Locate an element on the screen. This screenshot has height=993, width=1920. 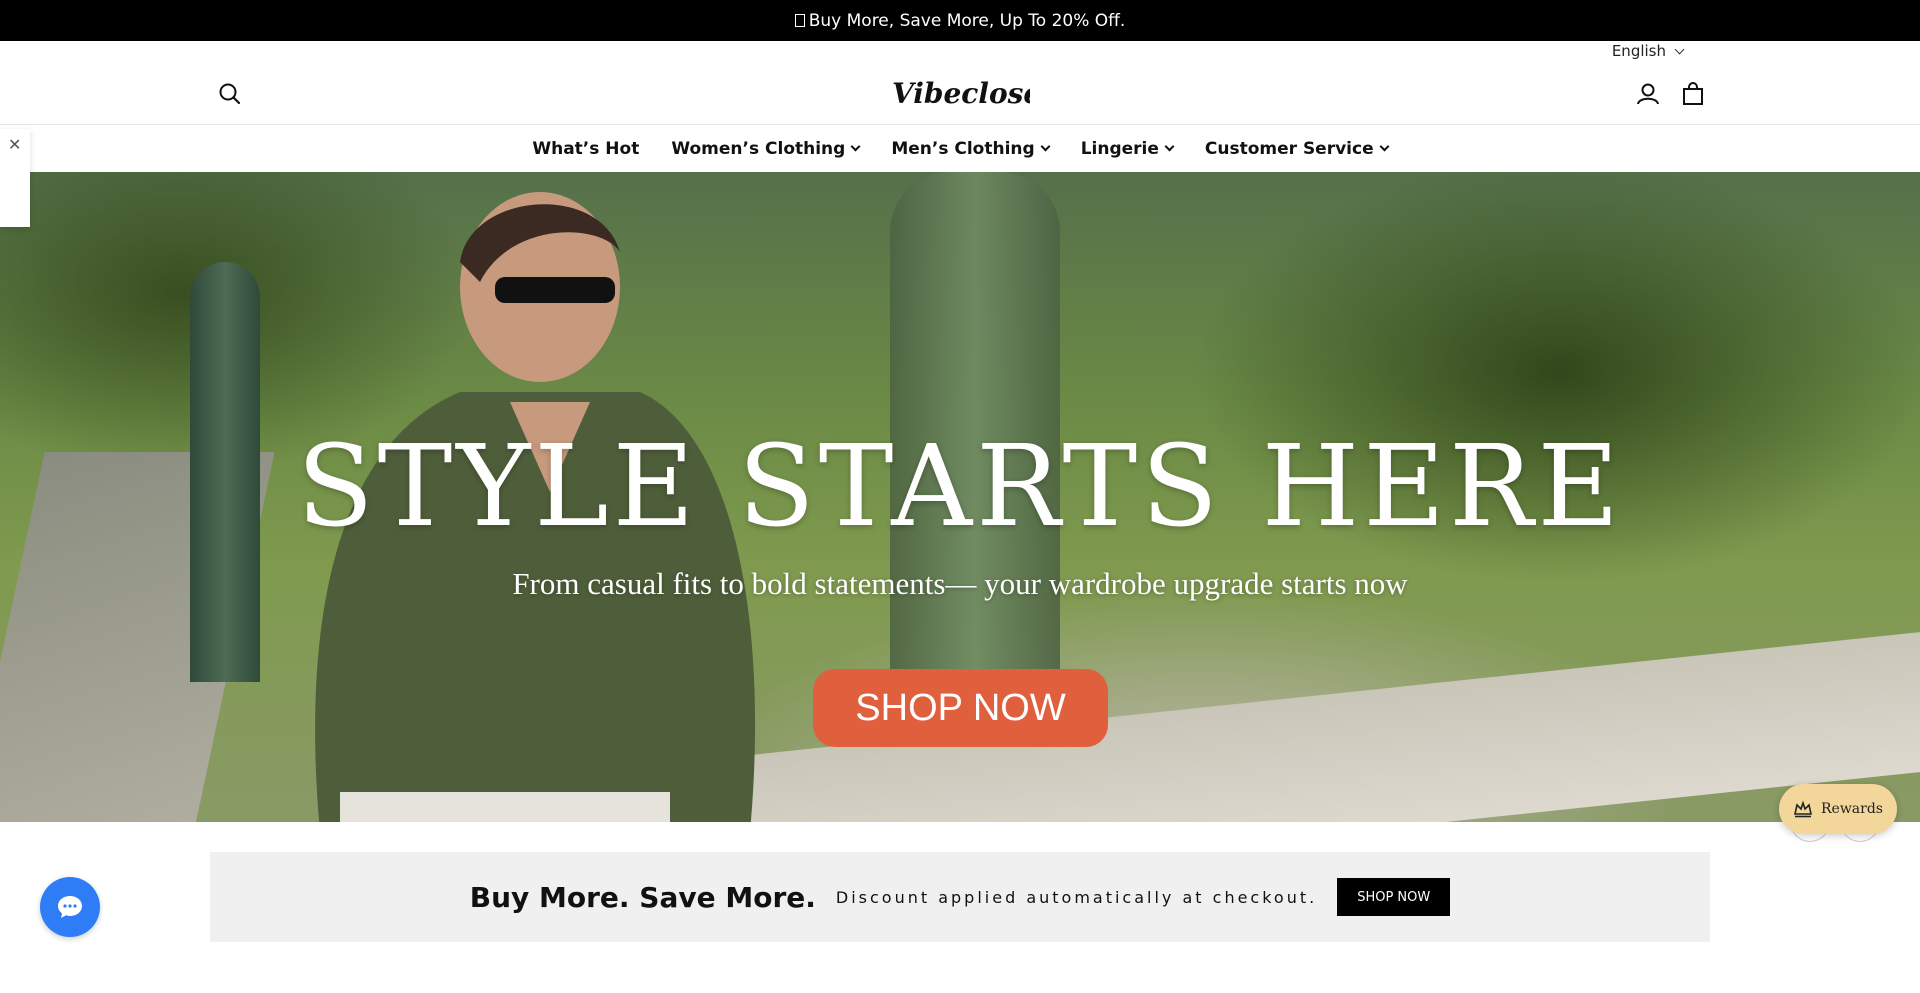
nav-item-label: Men’s Clothing is located at coordinates (963, 148).